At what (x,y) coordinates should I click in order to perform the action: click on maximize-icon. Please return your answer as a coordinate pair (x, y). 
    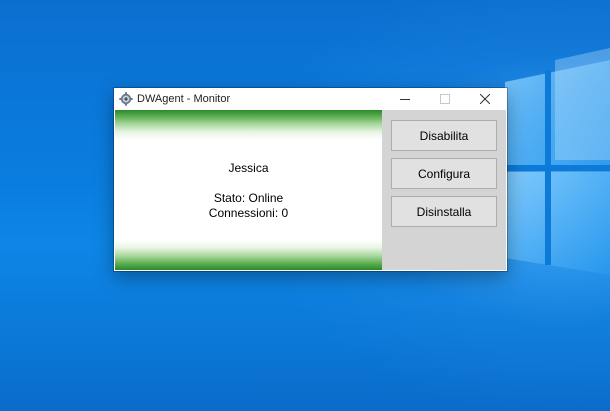
    Looking at the image, I should click on (445, 99).